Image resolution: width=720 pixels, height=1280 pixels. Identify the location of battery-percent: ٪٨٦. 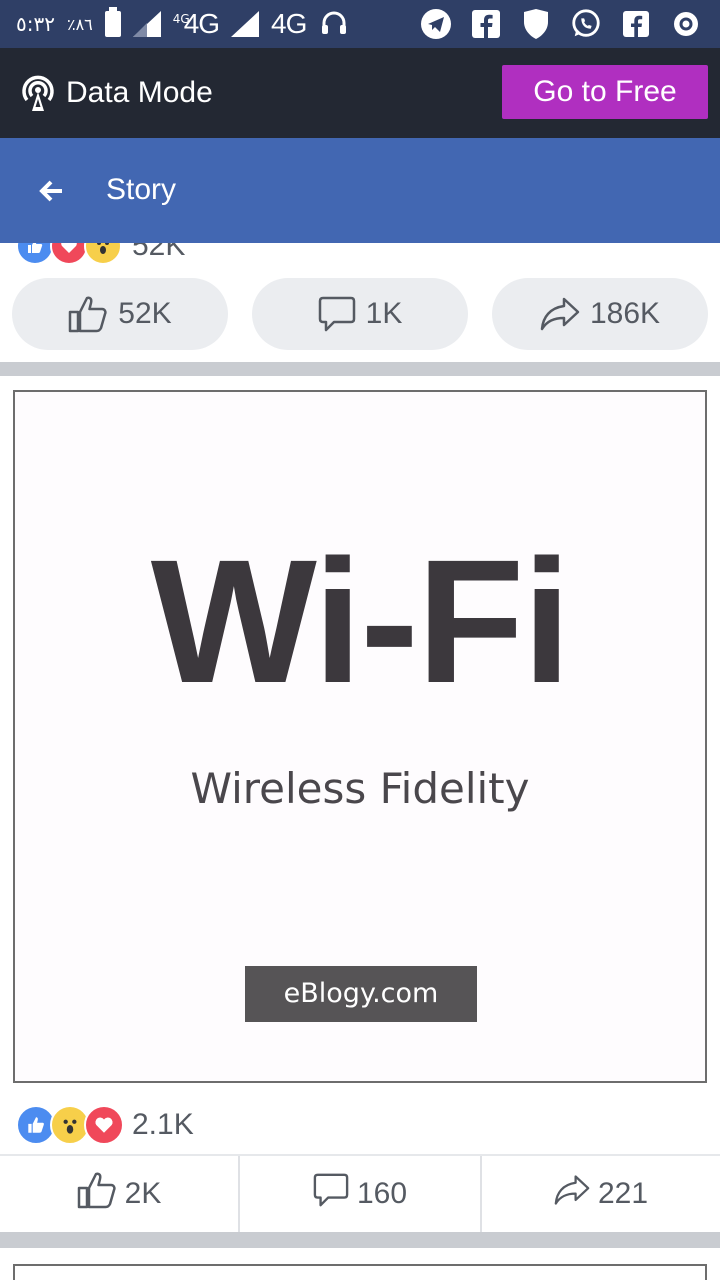
(79, 24).